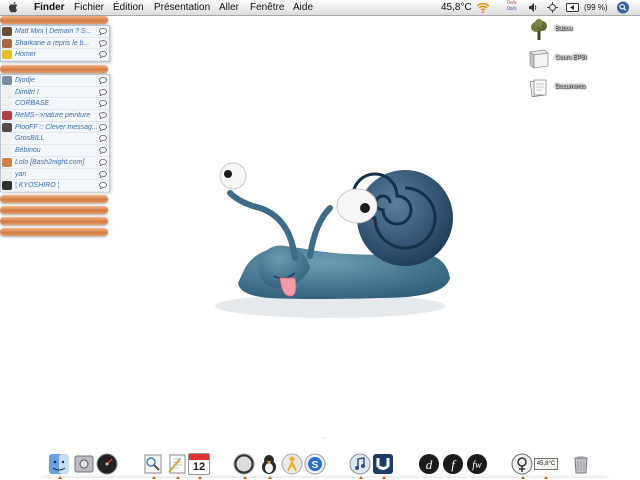 The image size is (640, 480). Describe the element at coordinates (581, 464) in the screenshot. I see `trash-icon` at that location.